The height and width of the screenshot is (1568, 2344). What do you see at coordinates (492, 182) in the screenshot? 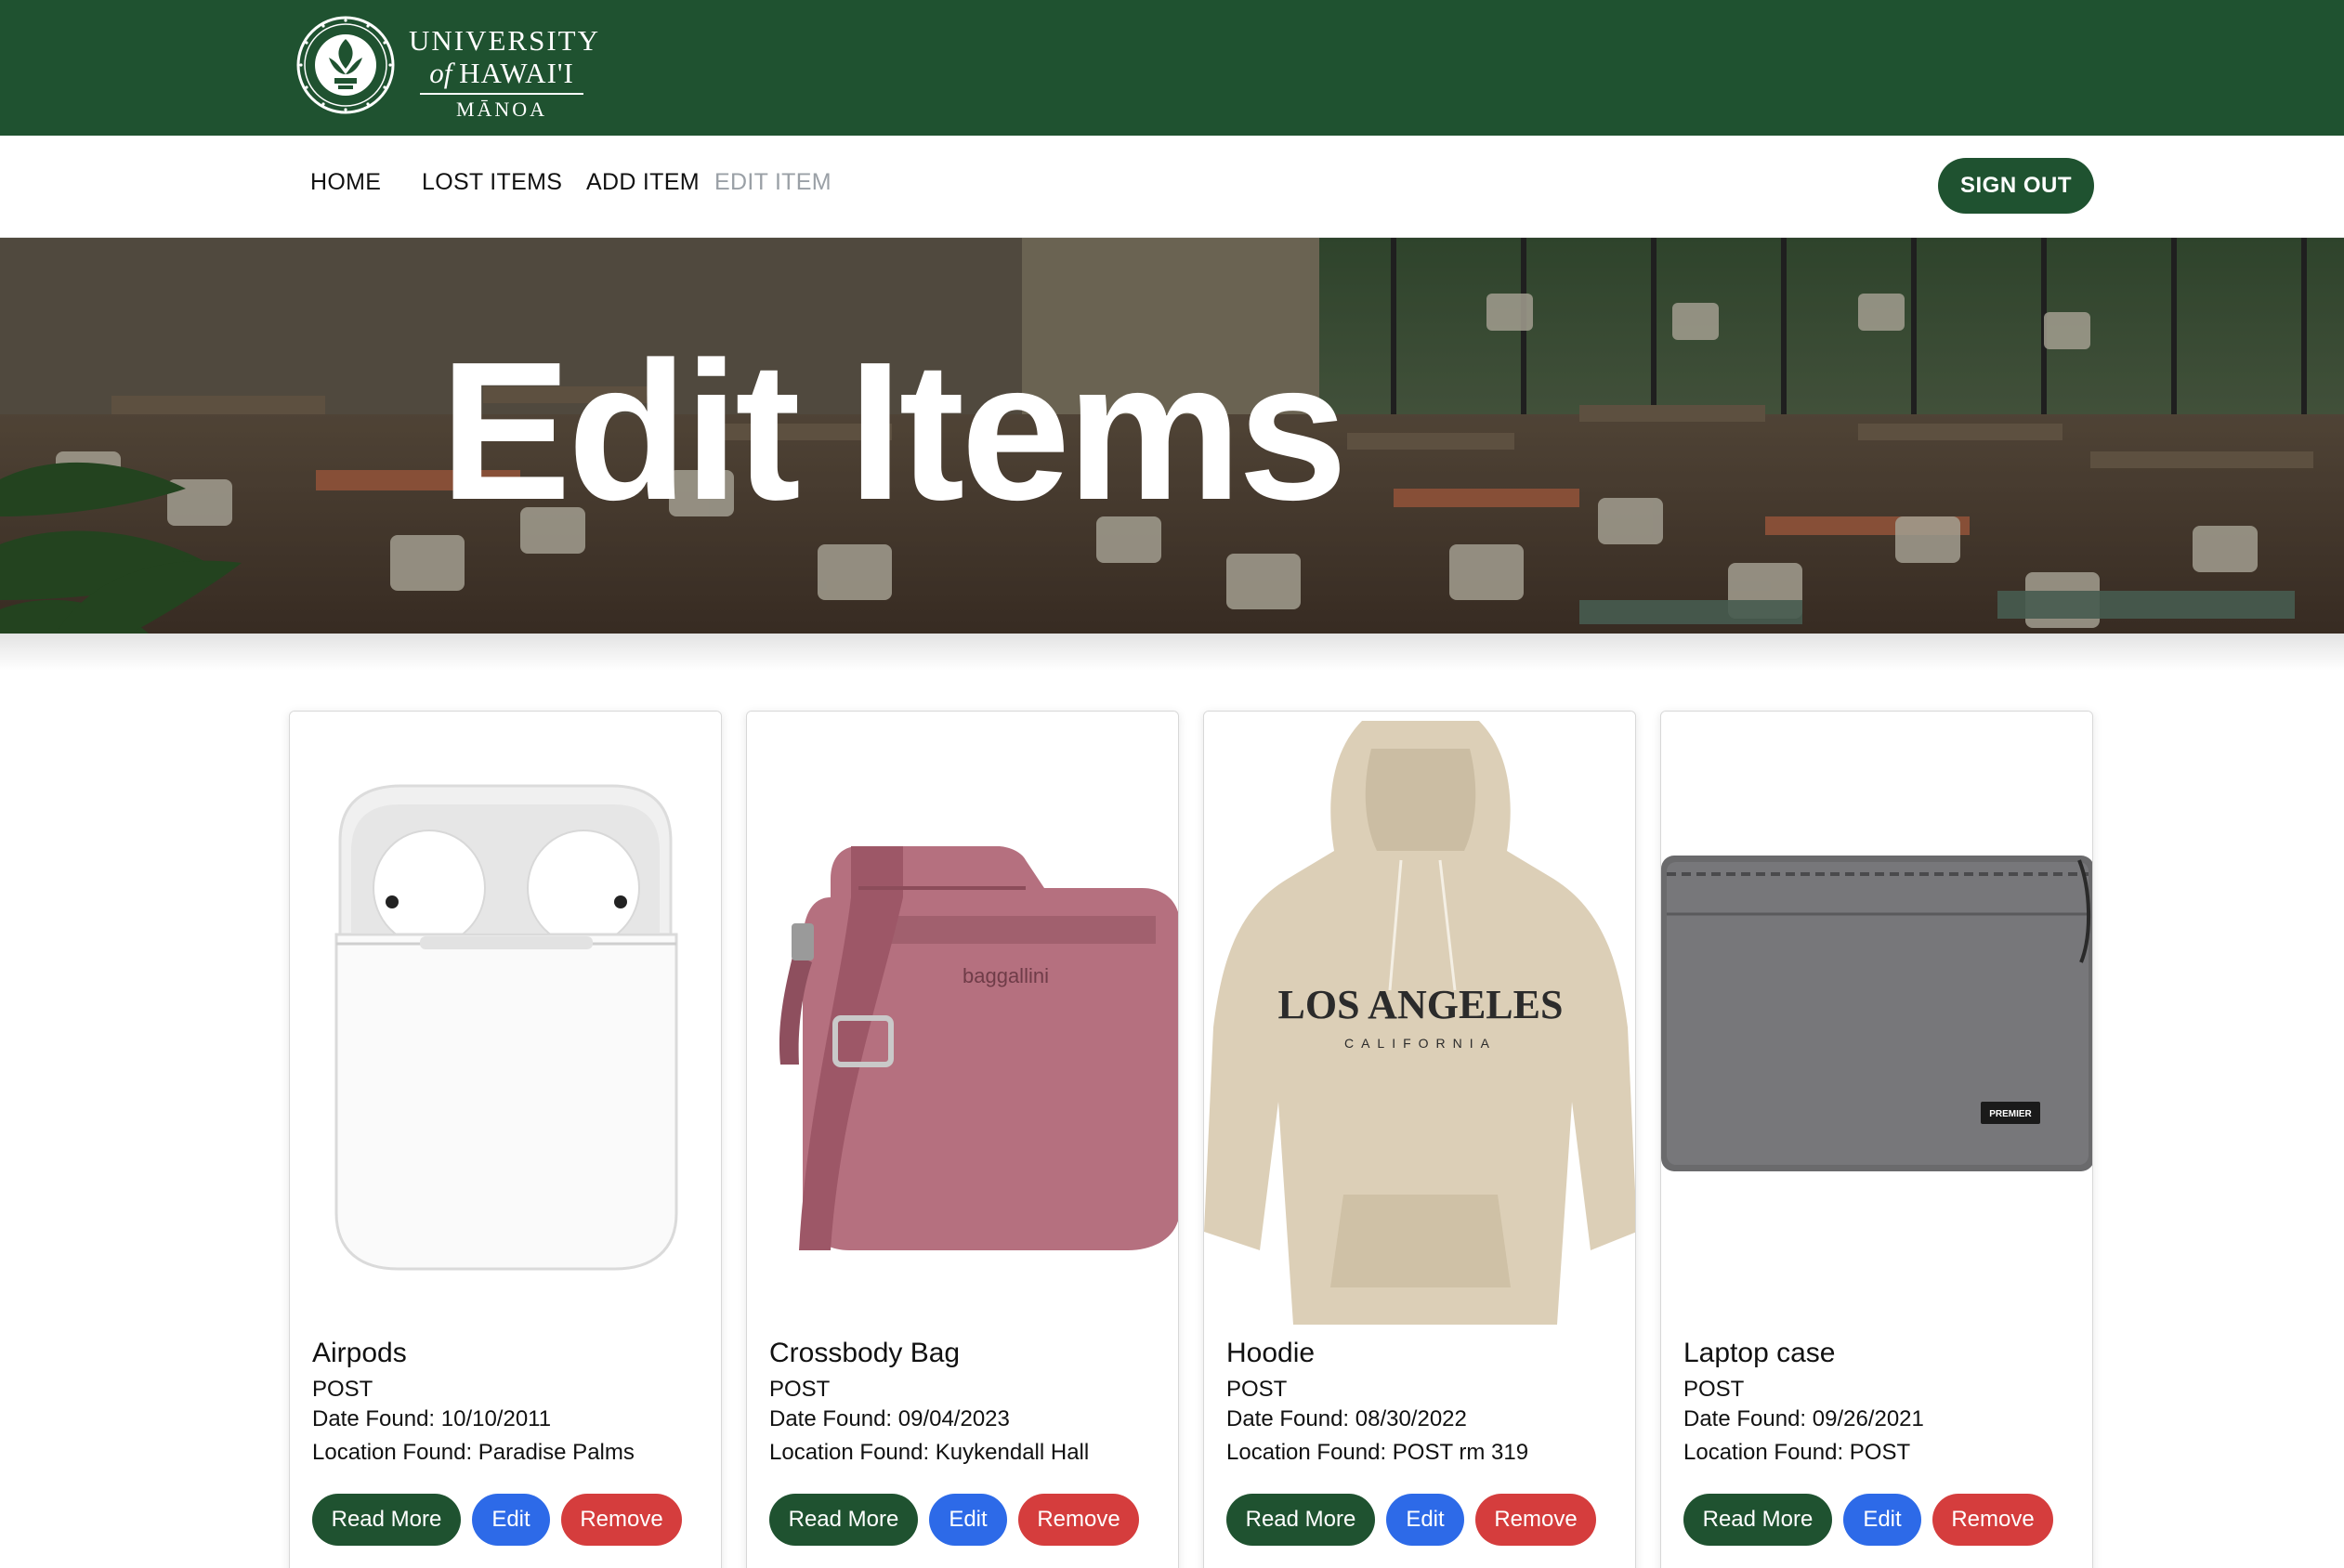
I see `nav-lost-items: LOST ITEMS` at bounding box center [492, 182].